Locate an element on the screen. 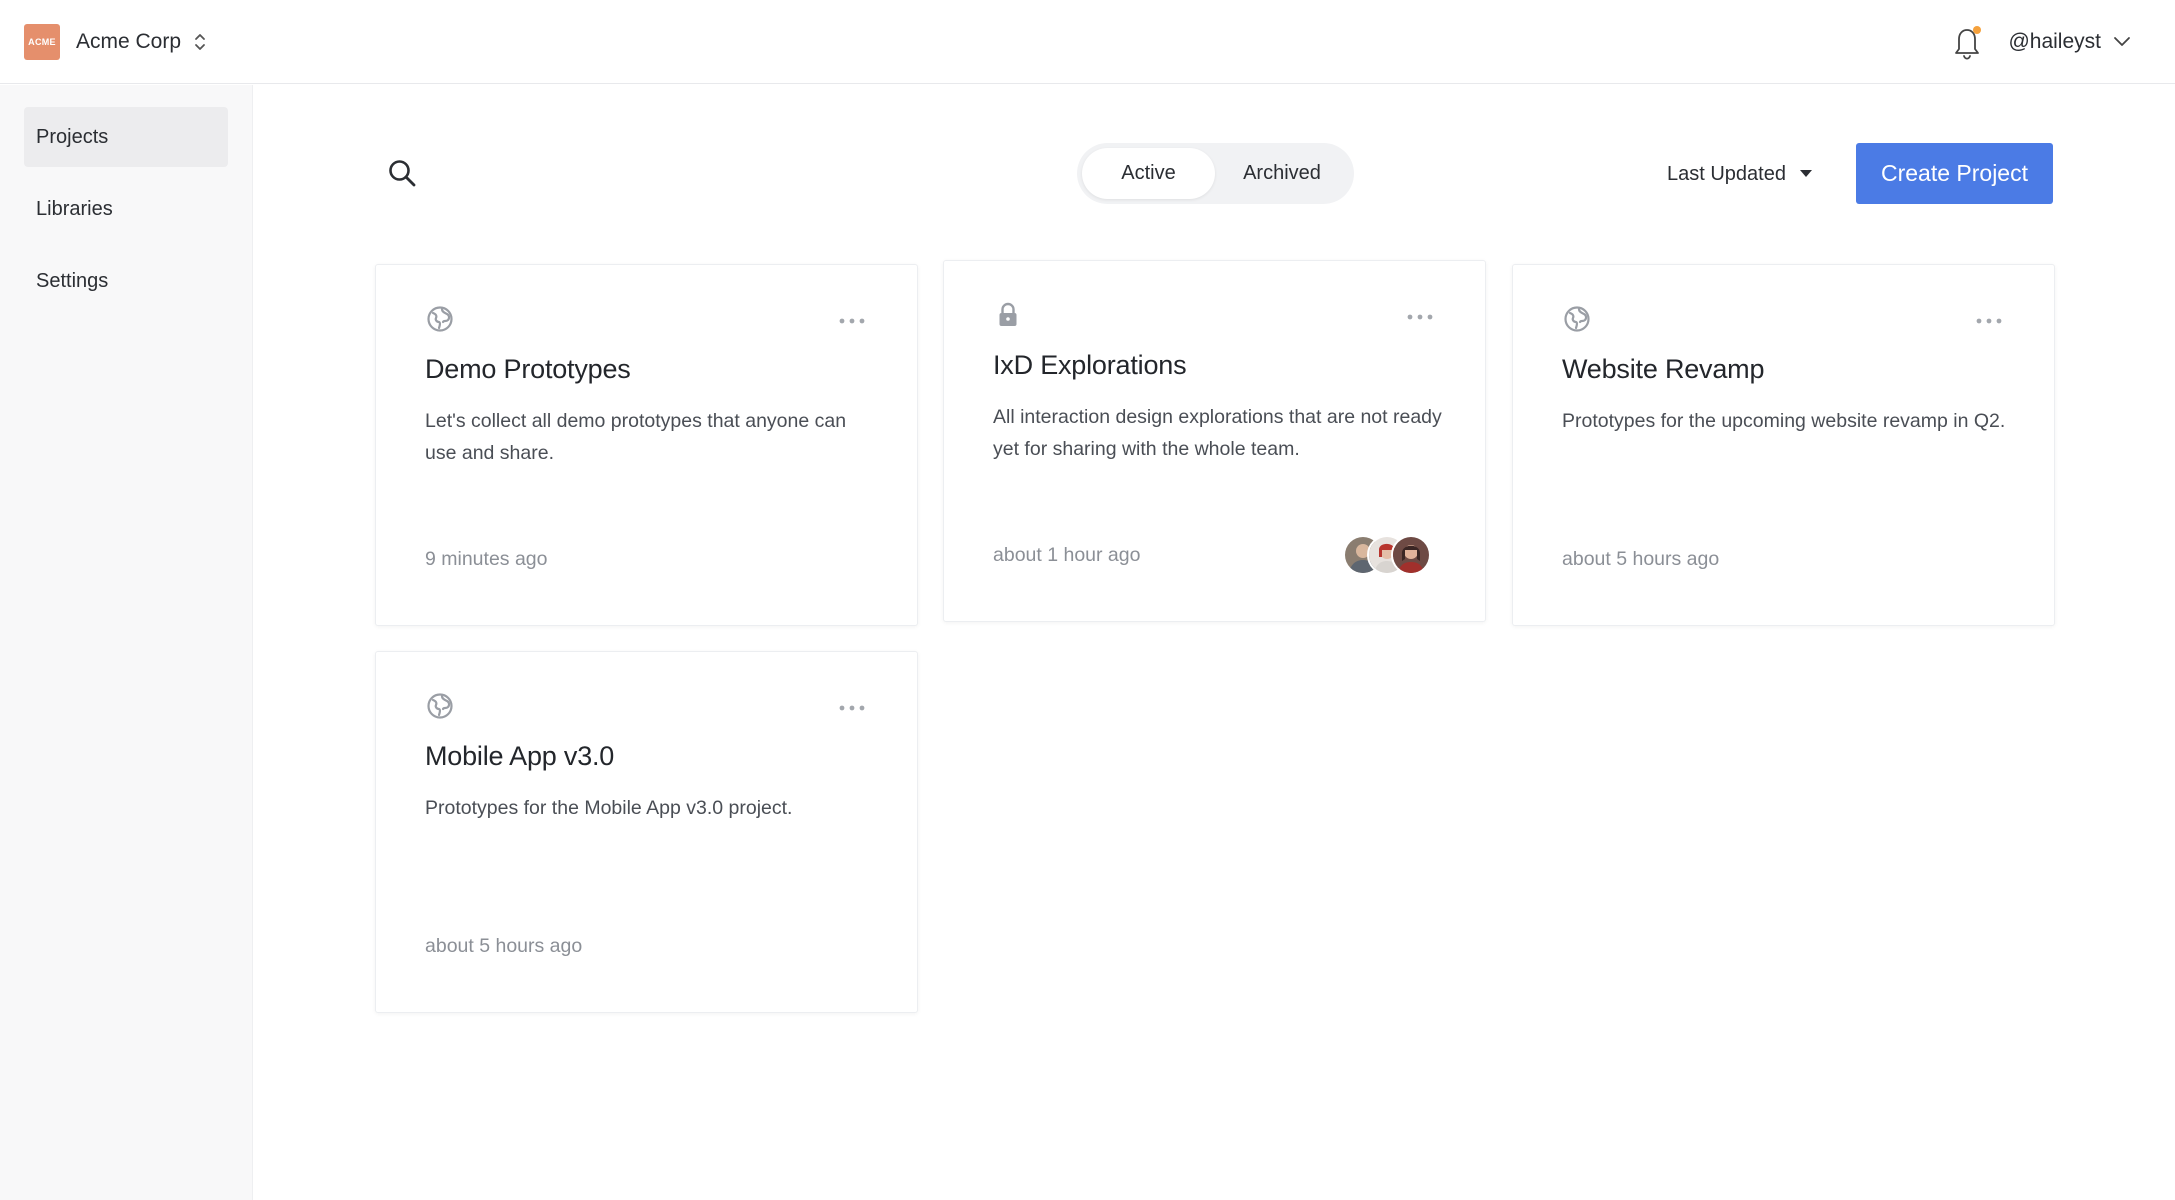  avatar is located at coordinates (1411, 555).